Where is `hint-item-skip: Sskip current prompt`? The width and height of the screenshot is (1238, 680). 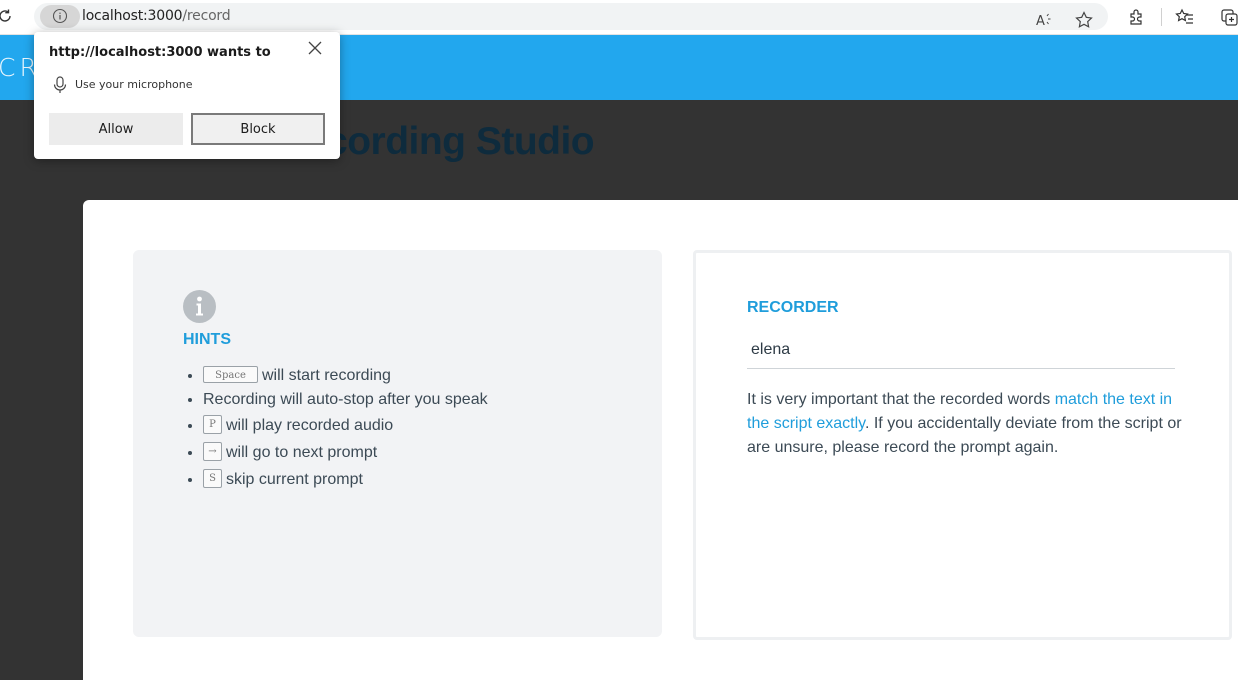
hint-item-skip: Sskip current prompt is located at coordinates (345, 479).